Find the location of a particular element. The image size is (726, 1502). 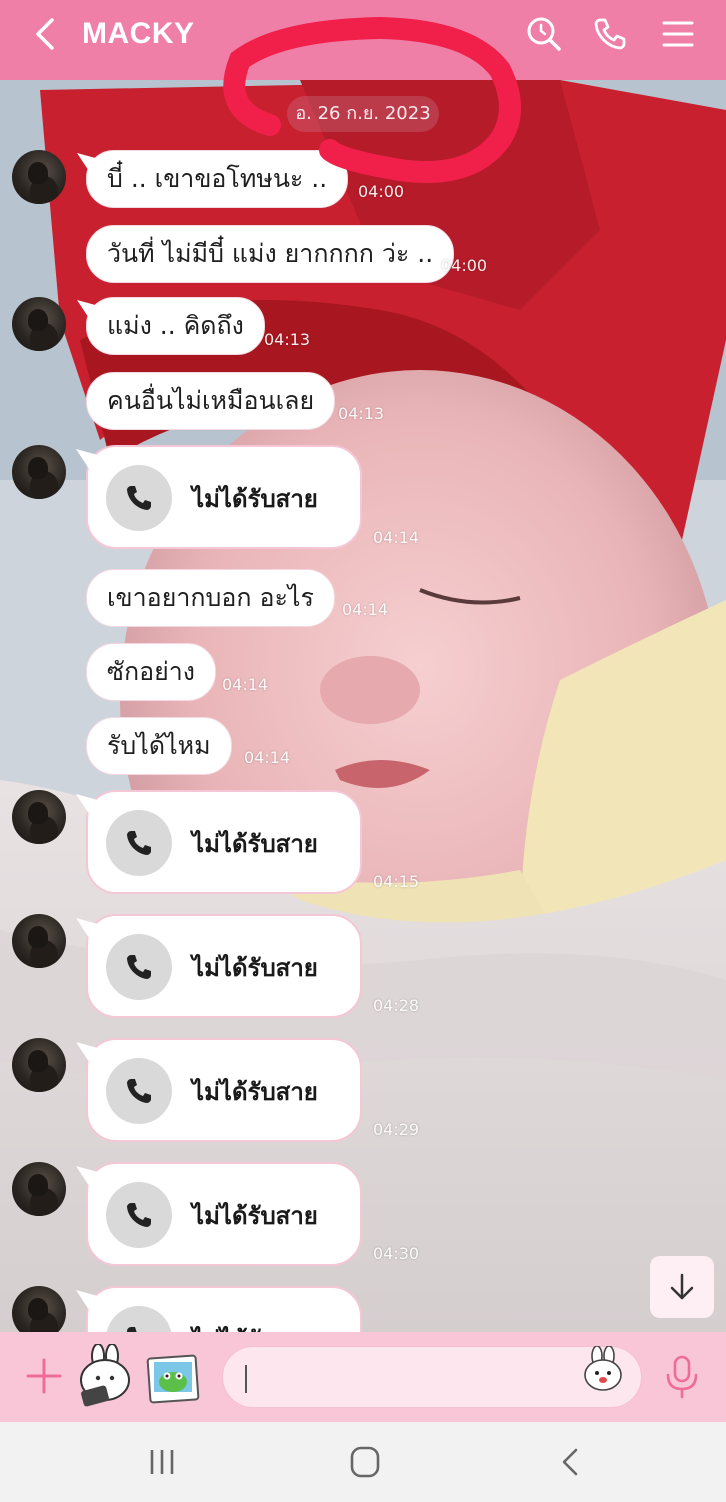

recent-apps-icon is located at coordinates (162, 1462).